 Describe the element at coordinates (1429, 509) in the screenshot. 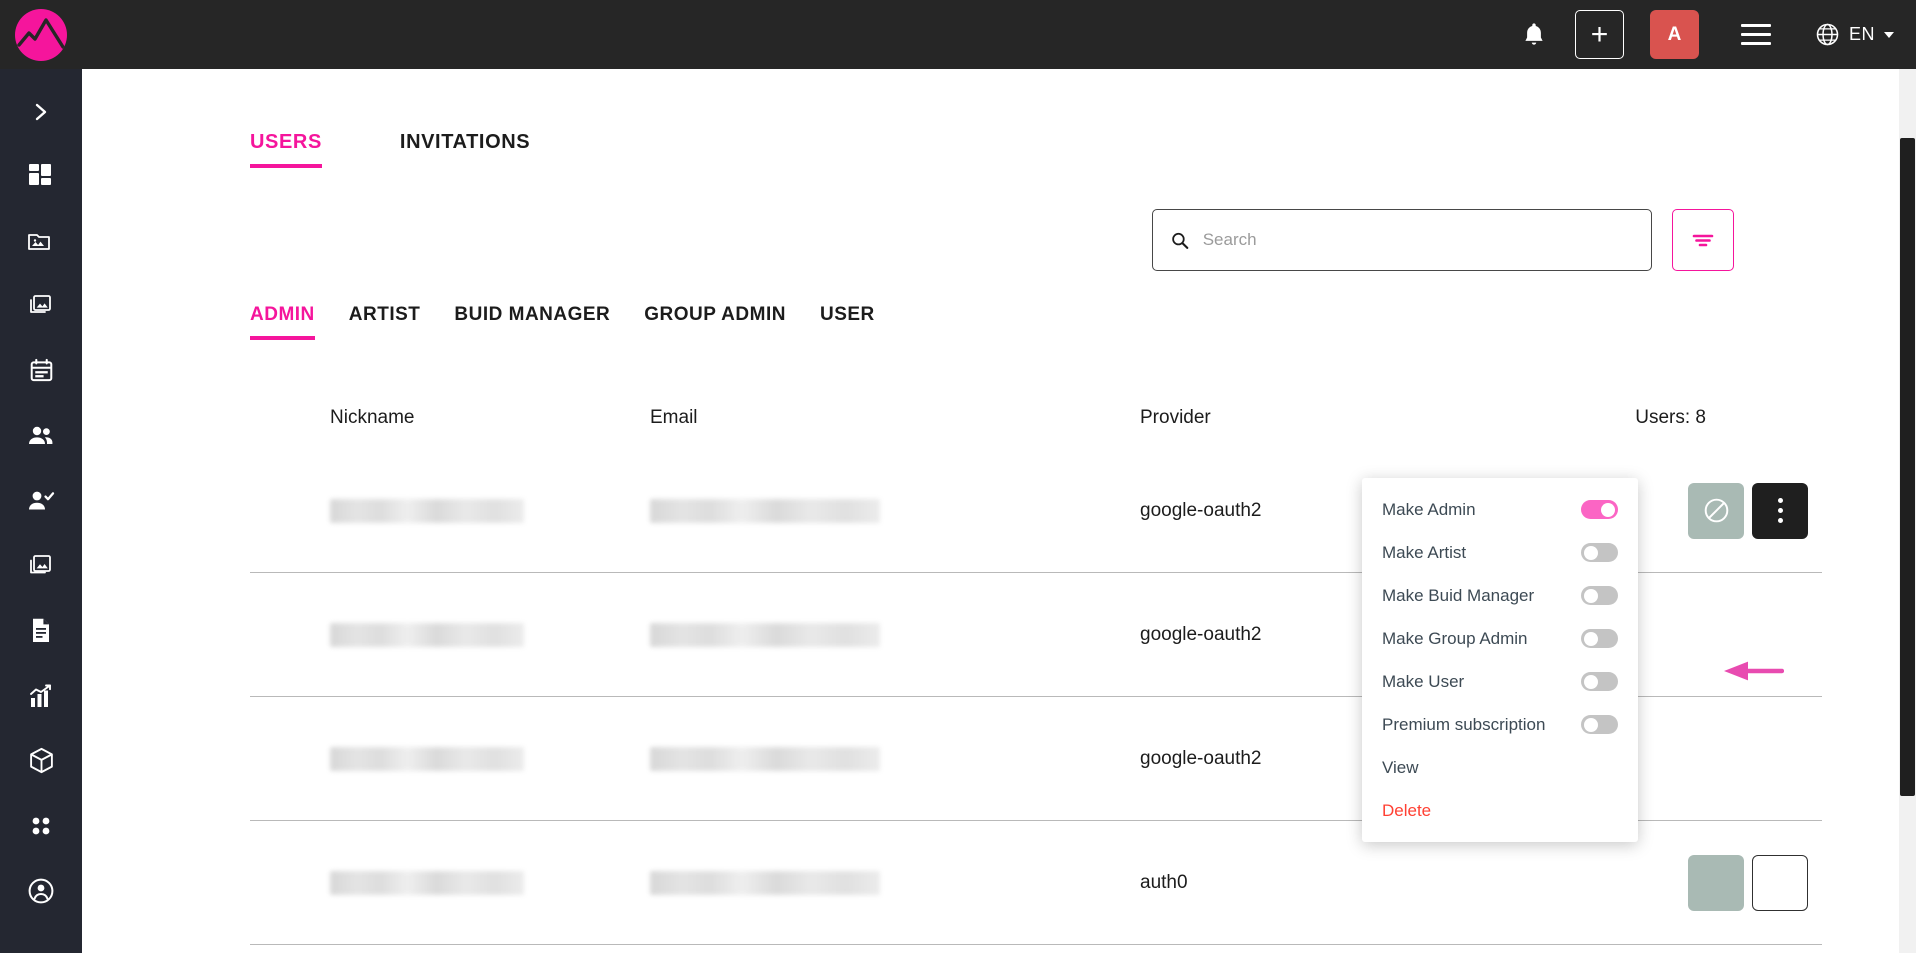

I see `menu-label: Make Admin` at that location.